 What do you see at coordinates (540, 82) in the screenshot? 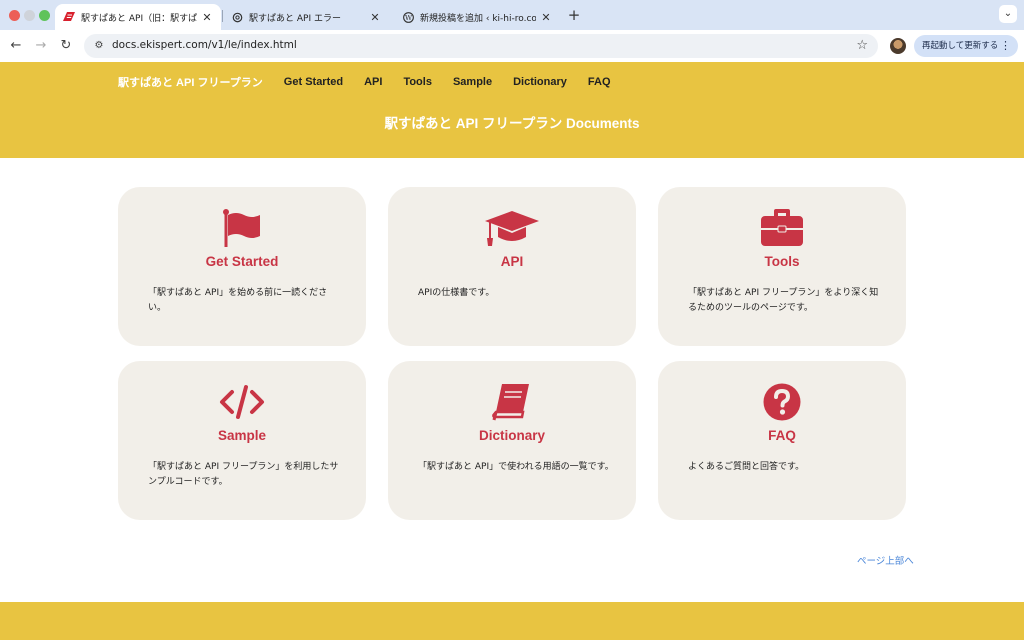
I see `nav-link-dictionary: Dictionary` at bounding box center [540, 82].